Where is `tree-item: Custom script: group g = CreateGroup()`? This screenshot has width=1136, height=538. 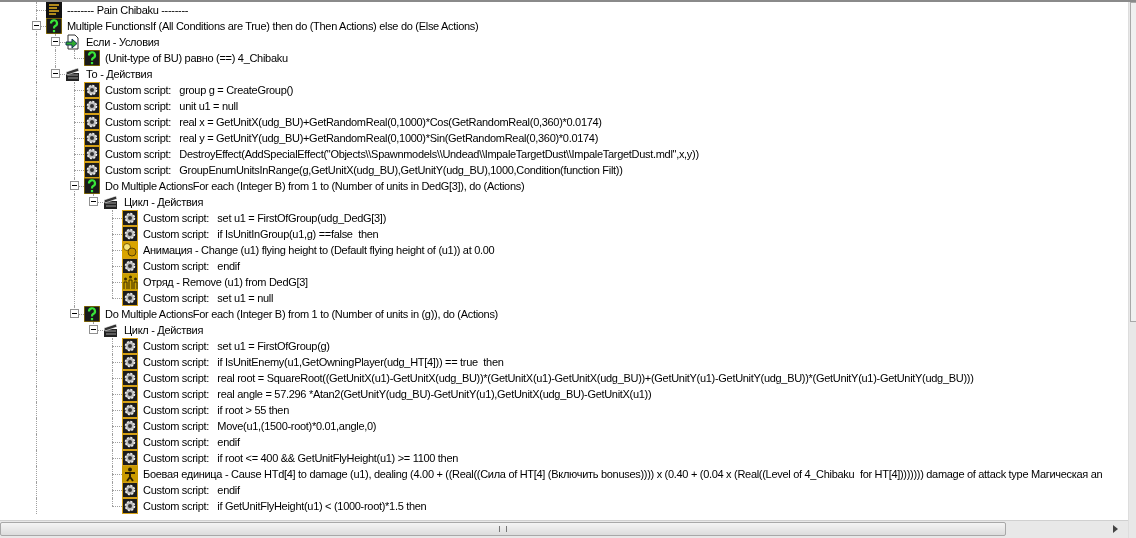 tree-item: Custom script: group g = CreateGroup() is located at coordinates (199, 90).